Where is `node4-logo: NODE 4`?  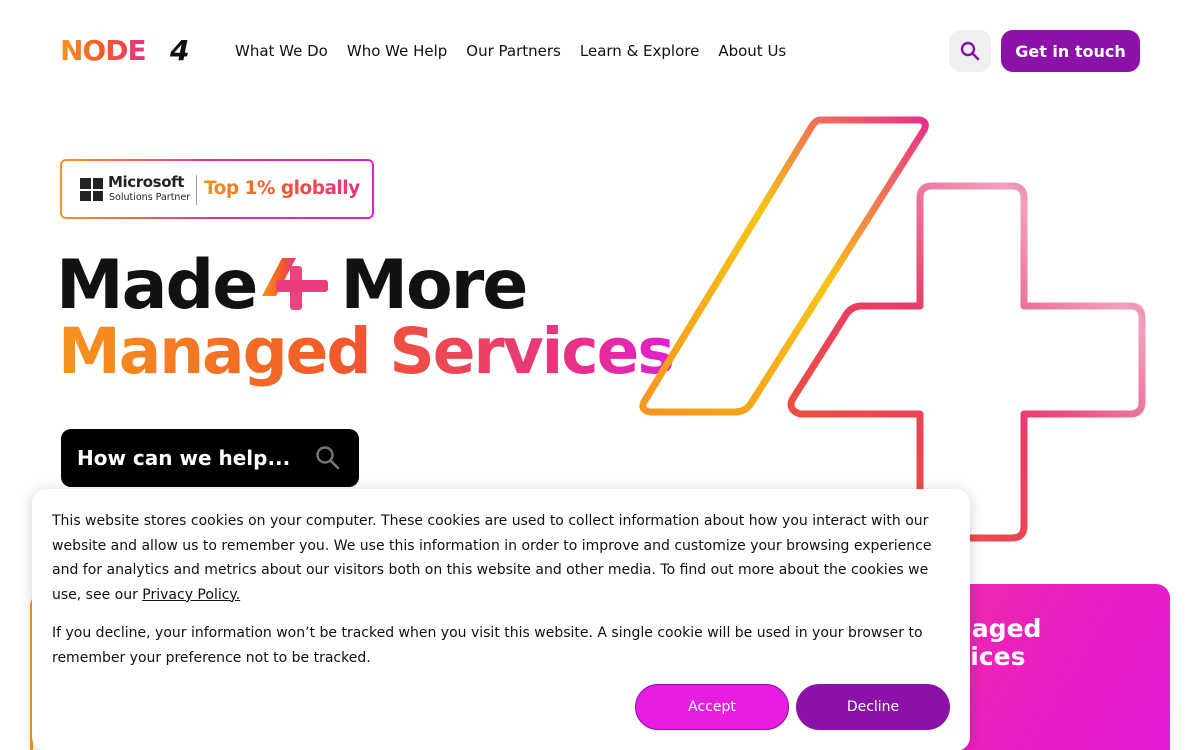
node4-logo: NODE 4 is located at coordinates (130, 51).